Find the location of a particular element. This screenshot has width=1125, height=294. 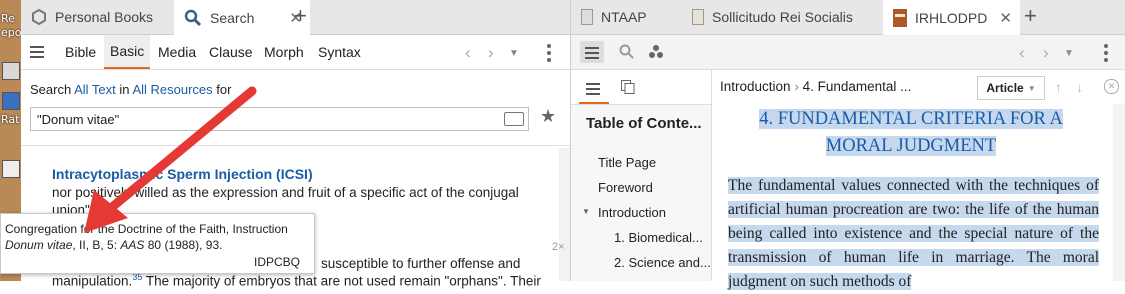

tab-bible: Bible is located at coordinates (80, 52).